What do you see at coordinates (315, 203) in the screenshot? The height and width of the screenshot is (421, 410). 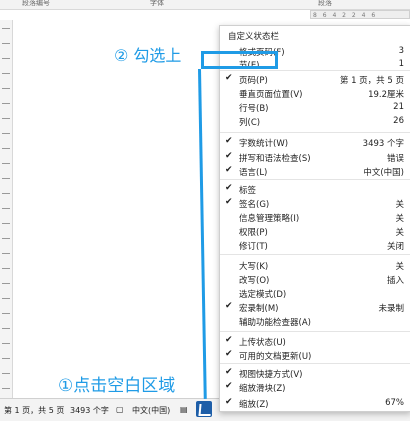 I see `menu-item: ✔ 签名(G) 关` at bounding box center [315, 203].